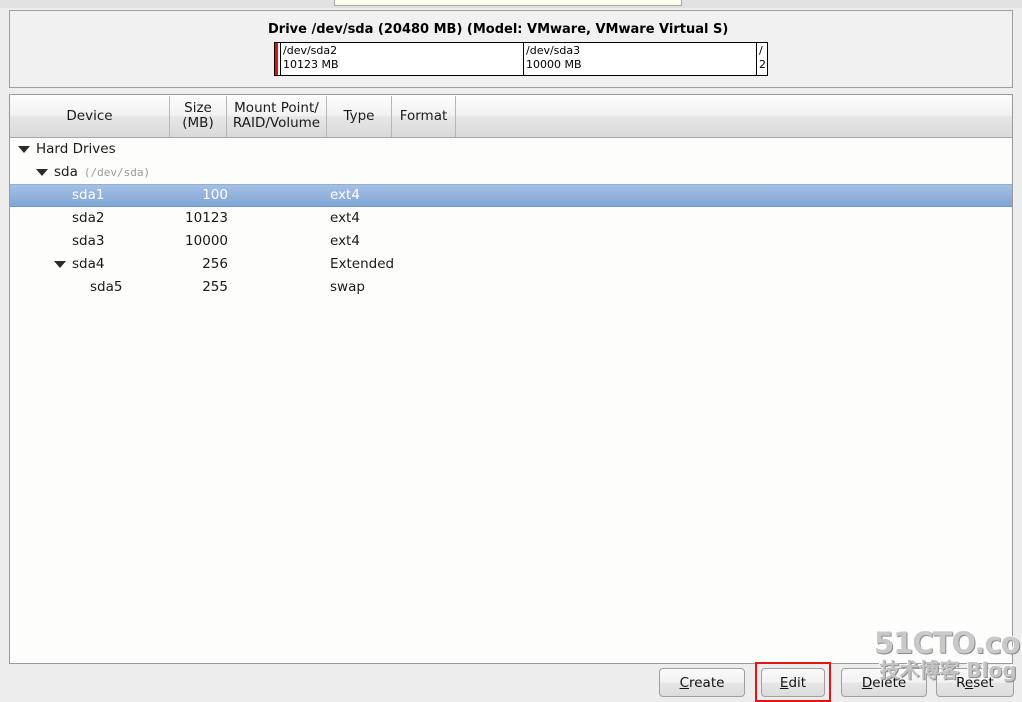 The width and height of the screenshot is (1022, 702). Describe the element at coordinates (198, 108) in the screenshot. I see `column-header-size-line1: Size` at that location.